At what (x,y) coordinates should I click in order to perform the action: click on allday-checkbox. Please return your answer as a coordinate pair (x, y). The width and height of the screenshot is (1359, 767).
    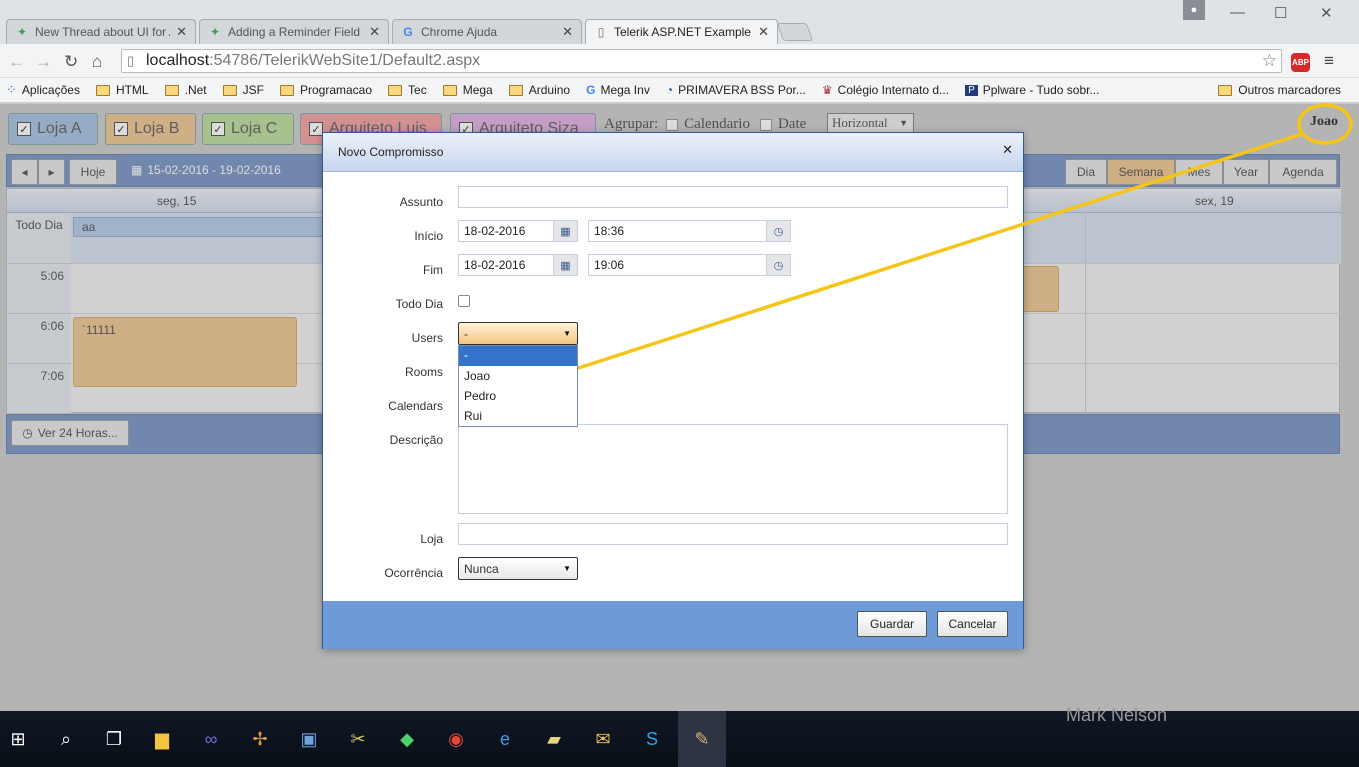
    Looking at the image, I should click on (464, 301).